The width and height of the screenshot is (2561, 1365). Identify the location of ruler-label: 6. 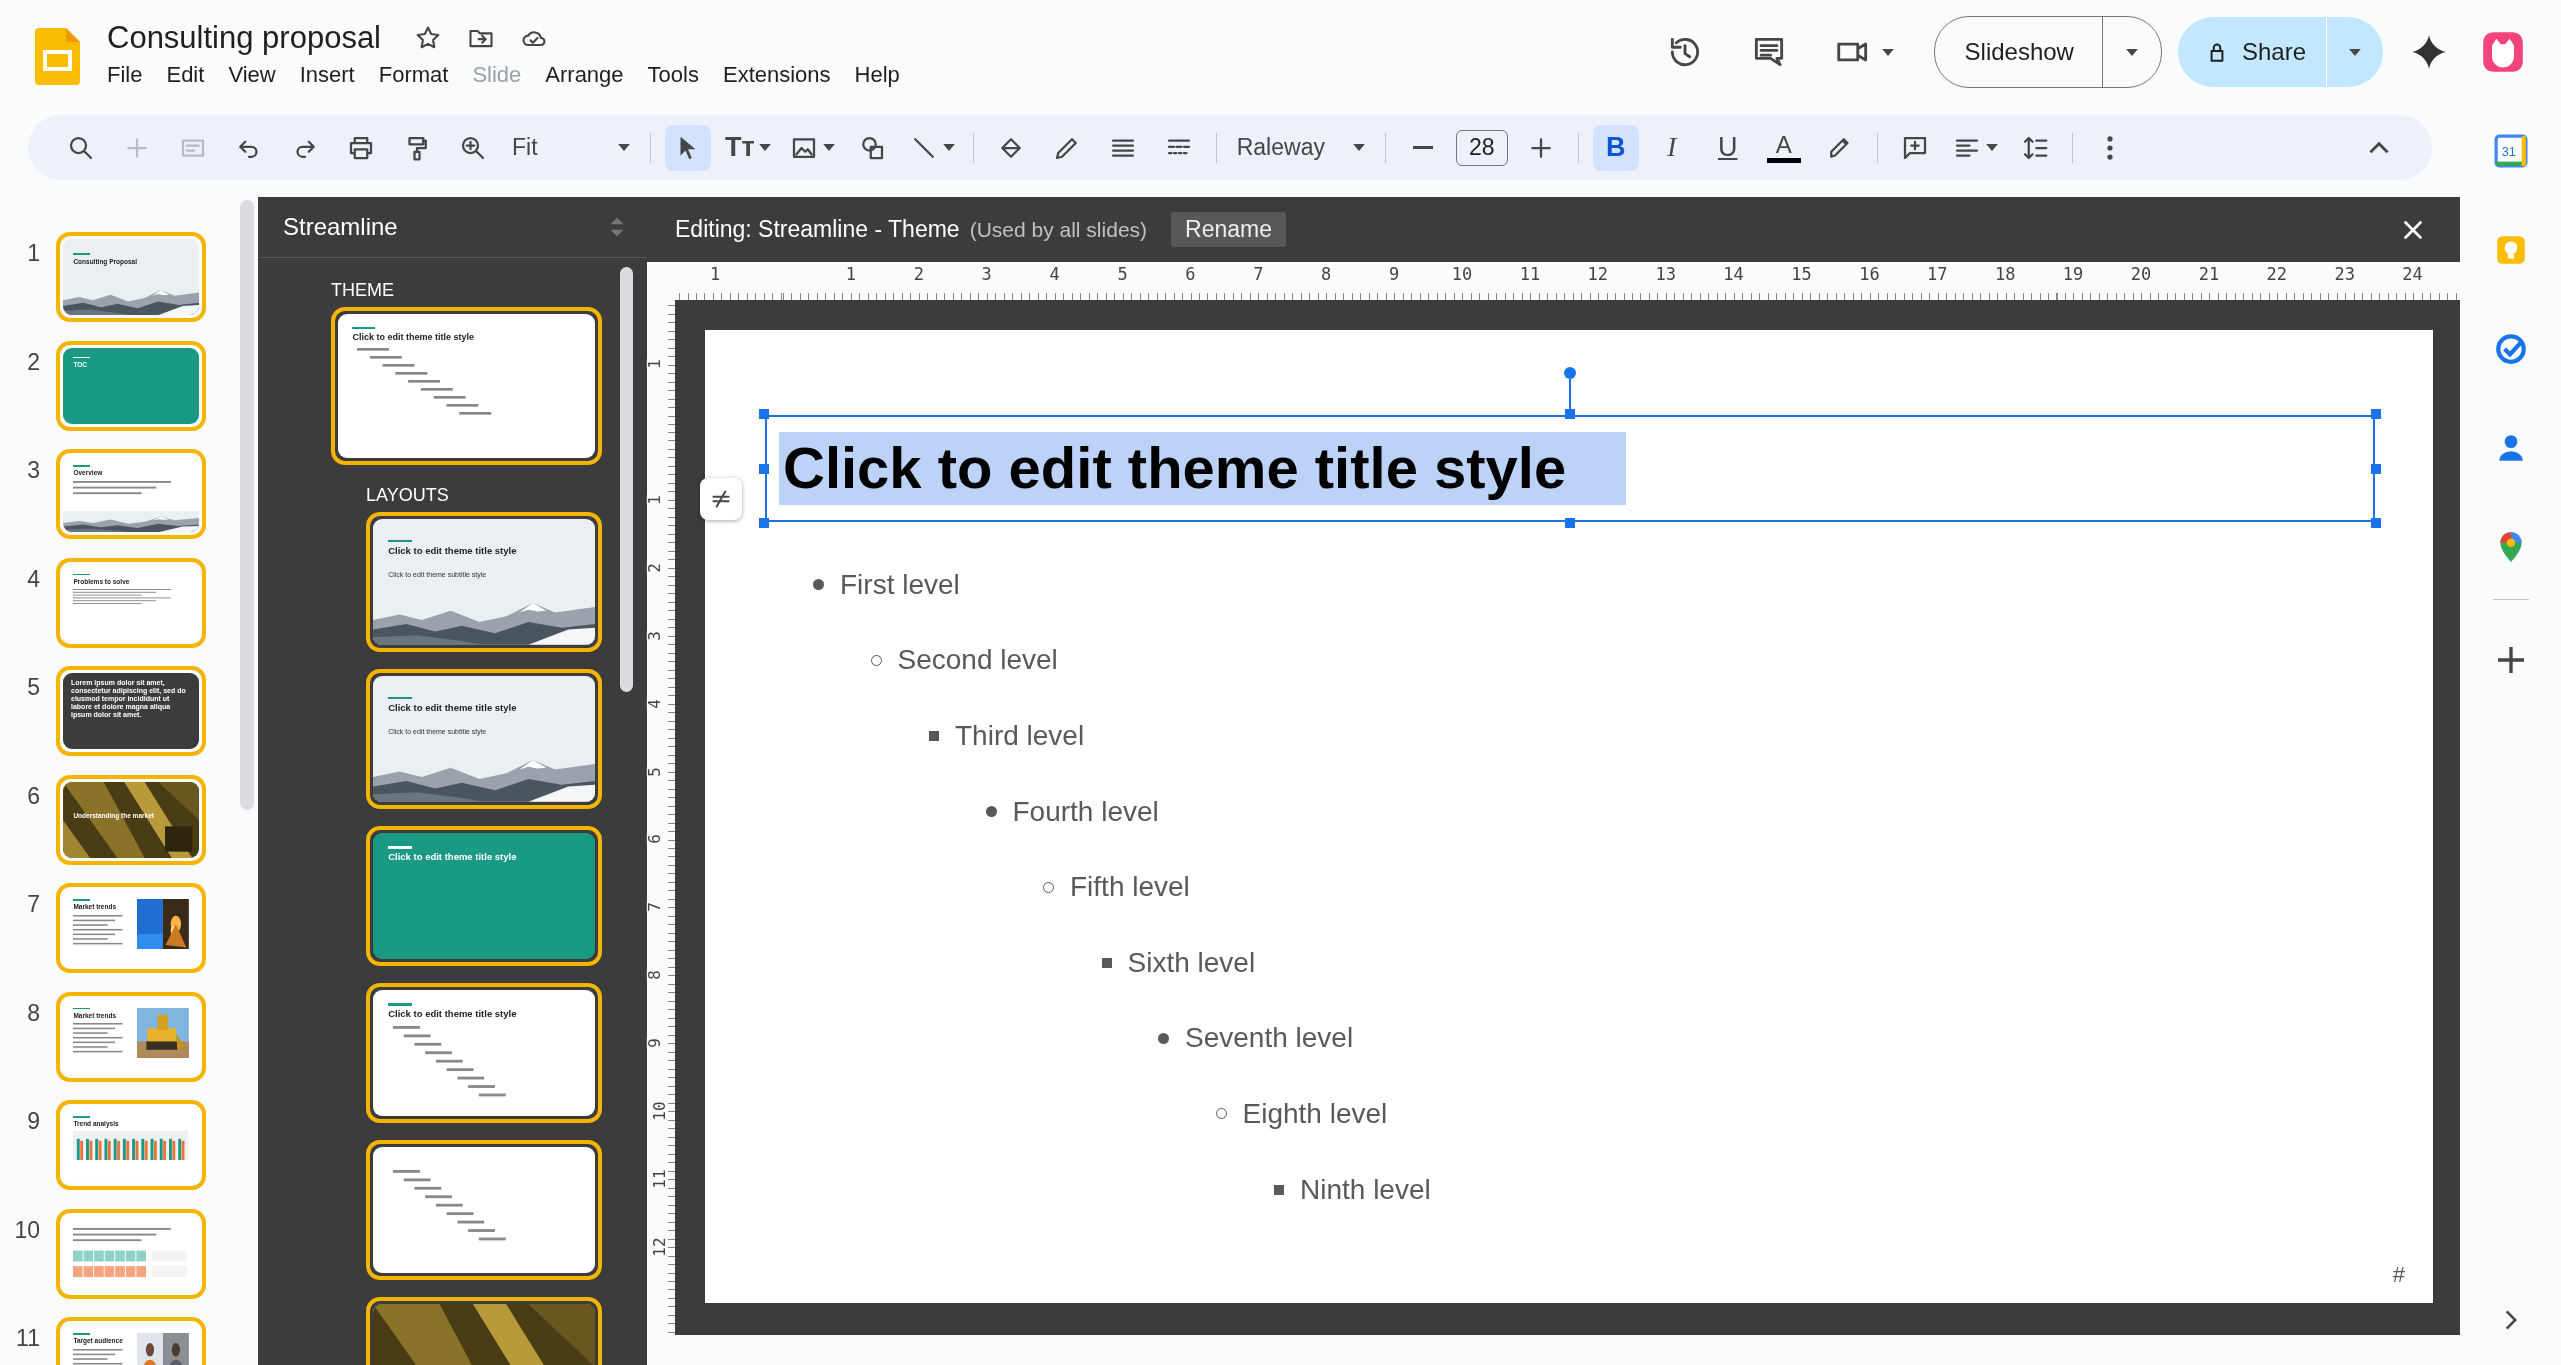
(654, 839).